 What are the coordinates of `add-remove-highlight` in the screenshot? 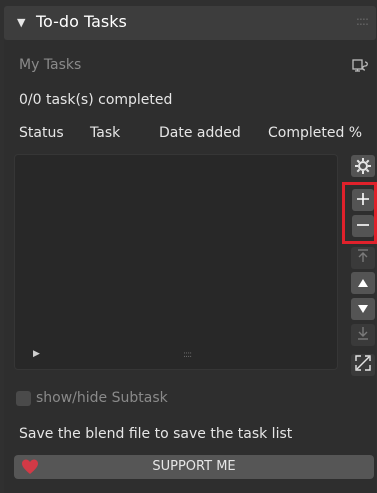 It's located at (359, 213).